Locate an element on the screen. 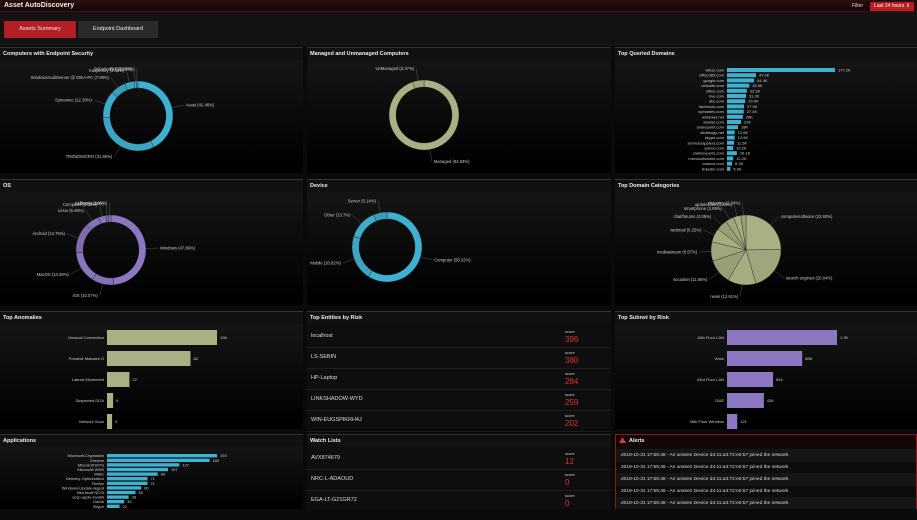 The width and height of the screenshot is (917, 520). score-value: 396 is located at coordinates (572, 339).